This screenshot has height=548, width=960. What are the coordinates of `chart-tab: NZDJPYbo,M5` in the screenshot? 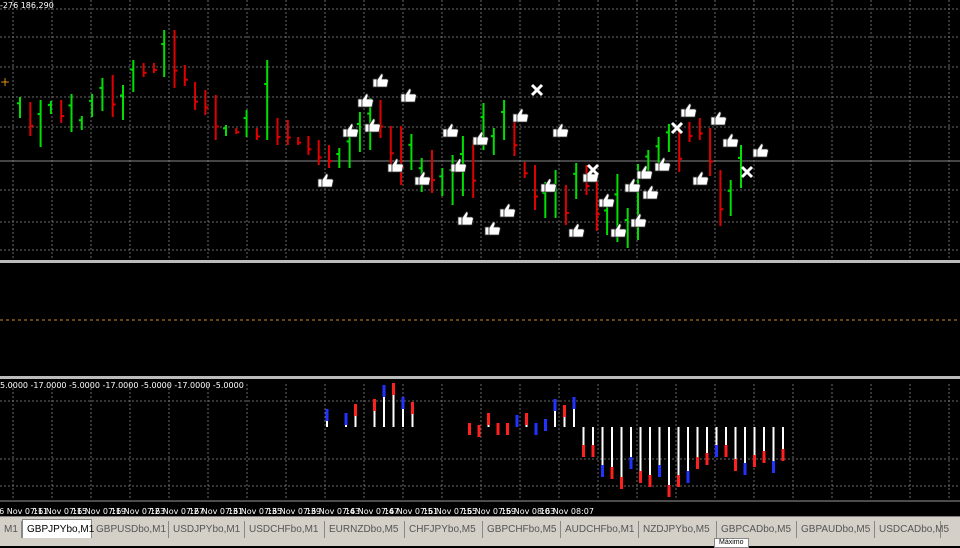 It's located at (678, 529).